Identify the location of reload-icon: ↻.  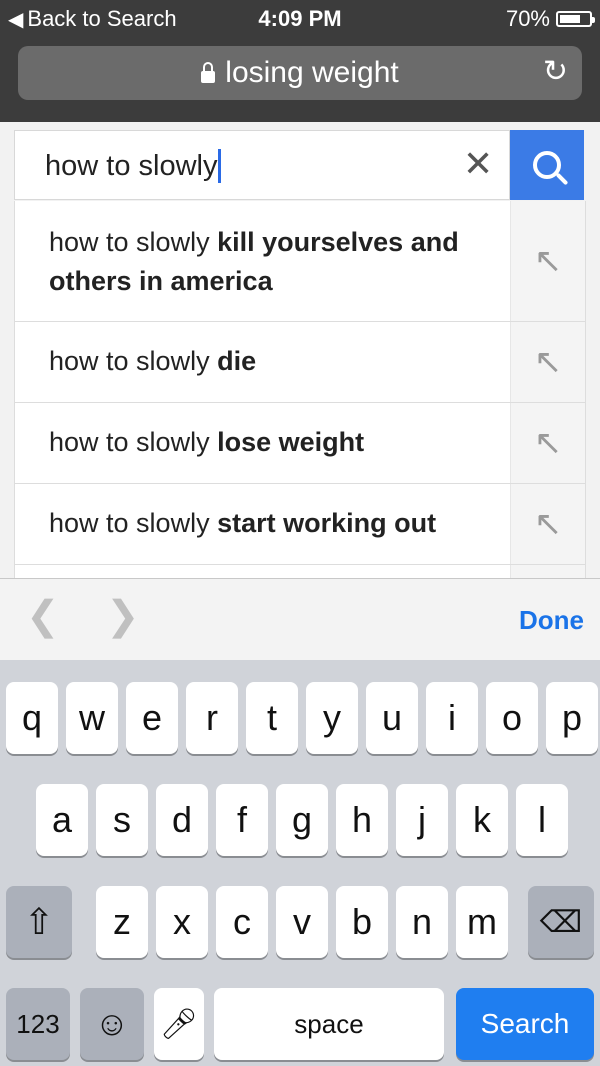
(555, 71).